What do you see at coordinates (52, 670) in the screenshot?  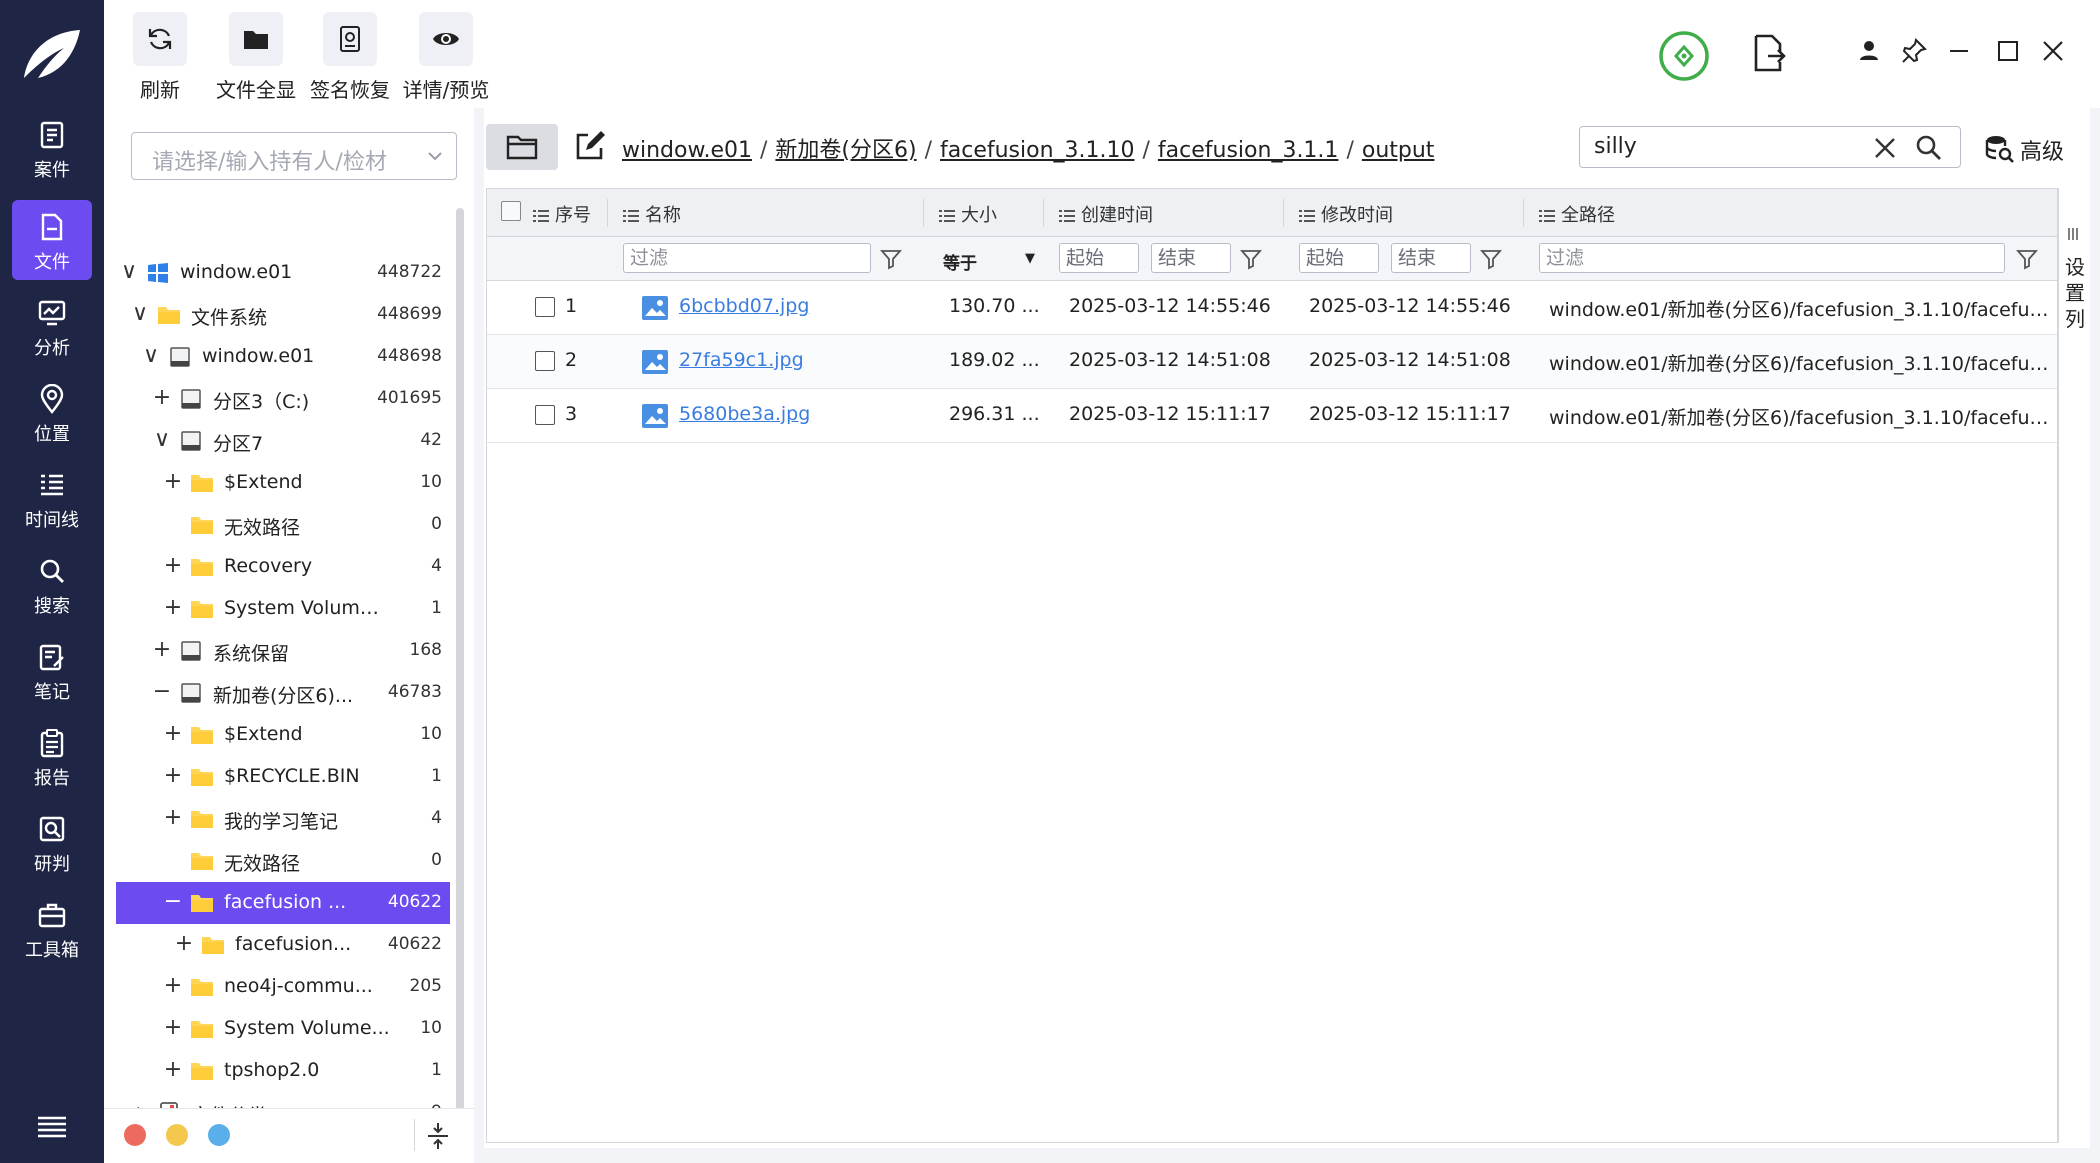 I see `nav-notes: 笔记` at bounding box center [52, 670].